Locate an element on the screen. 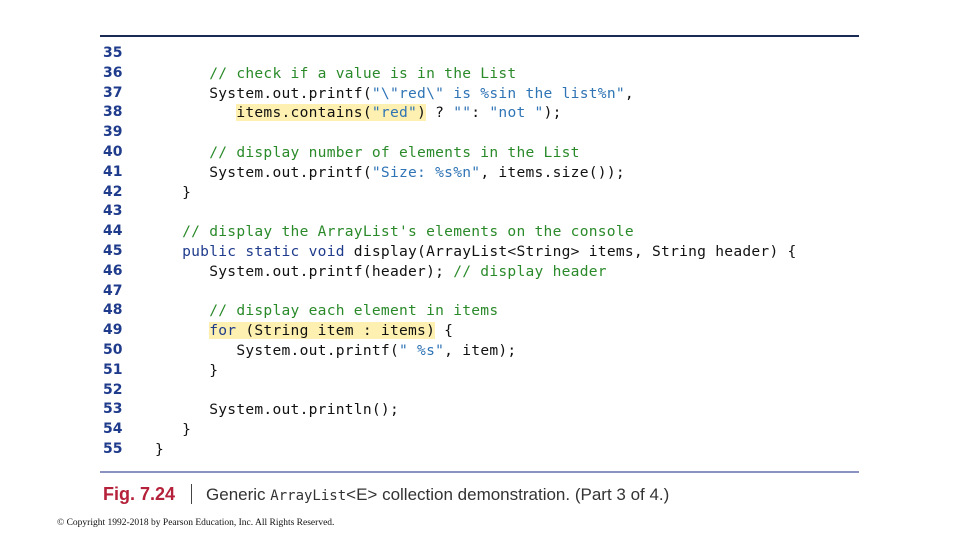 The width and height of the screenshot is (960, 540). line-number: 44 is located at coordinates (113, 231).